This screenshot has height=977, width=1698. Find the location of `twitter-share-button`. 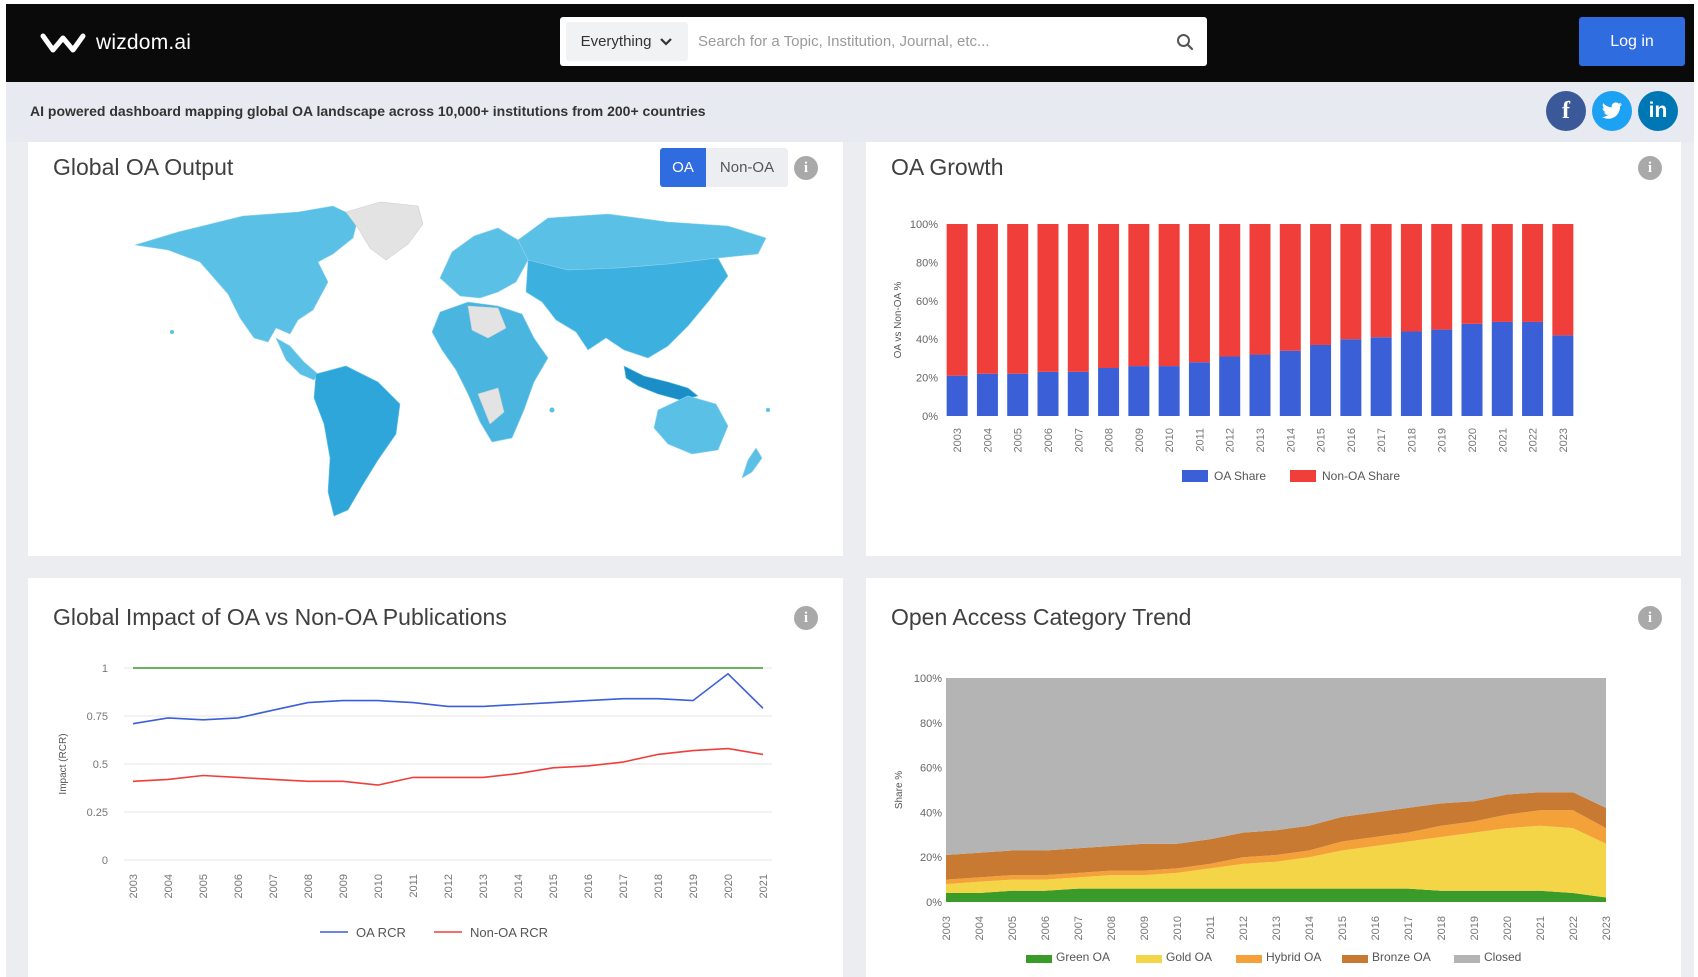

twitter-share-button is located at coordinates (1612, 111).